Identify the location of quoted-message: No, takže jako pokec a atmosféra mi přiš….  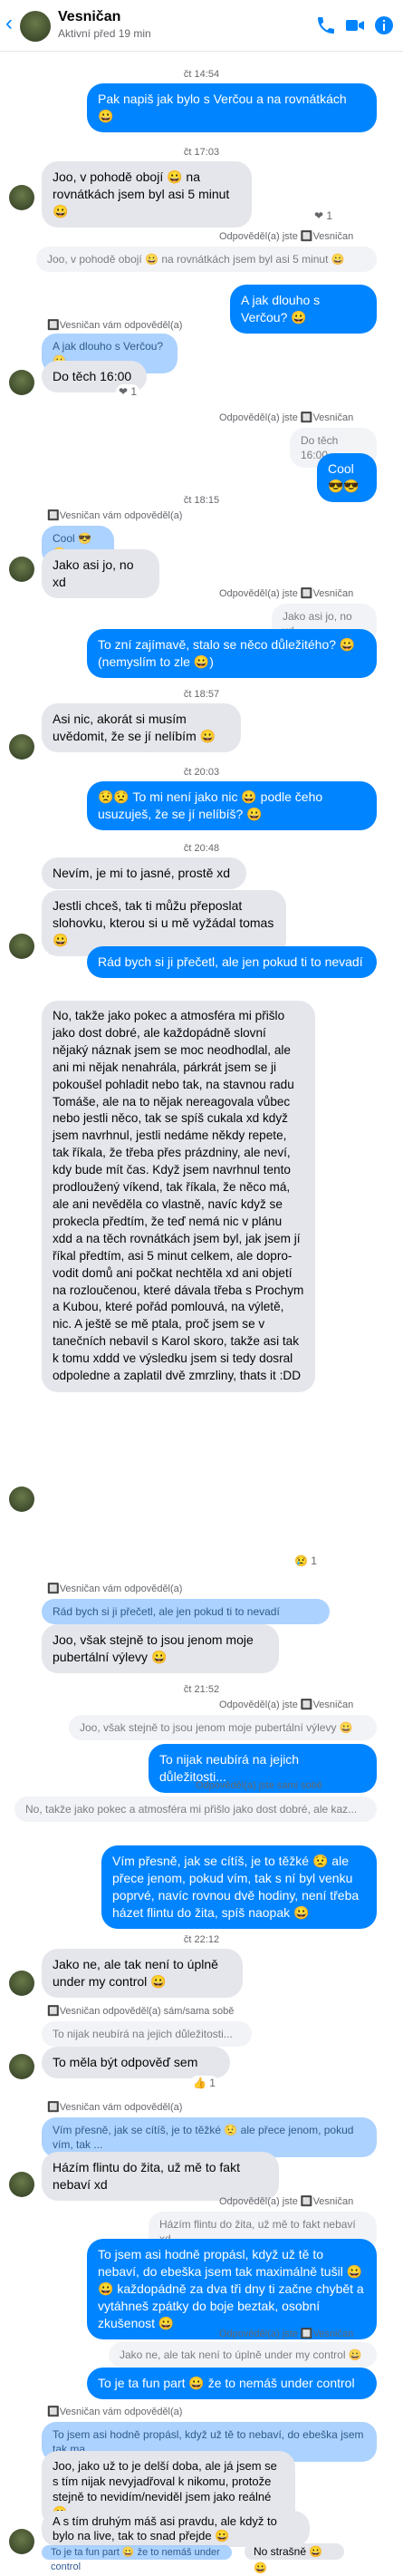
(196, 1809).